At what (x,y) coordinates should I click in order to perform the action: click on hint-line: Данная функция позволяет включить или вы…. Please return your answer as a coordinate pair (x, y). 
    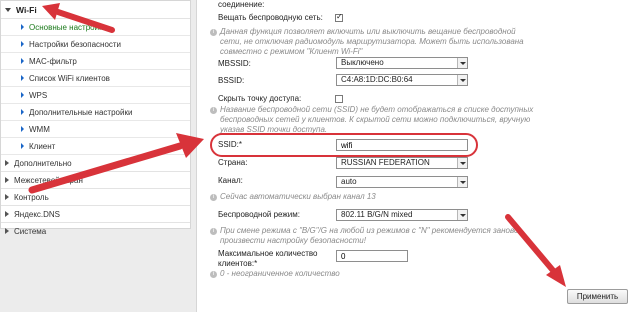
    Looking at the image, I should click on (368, 31).